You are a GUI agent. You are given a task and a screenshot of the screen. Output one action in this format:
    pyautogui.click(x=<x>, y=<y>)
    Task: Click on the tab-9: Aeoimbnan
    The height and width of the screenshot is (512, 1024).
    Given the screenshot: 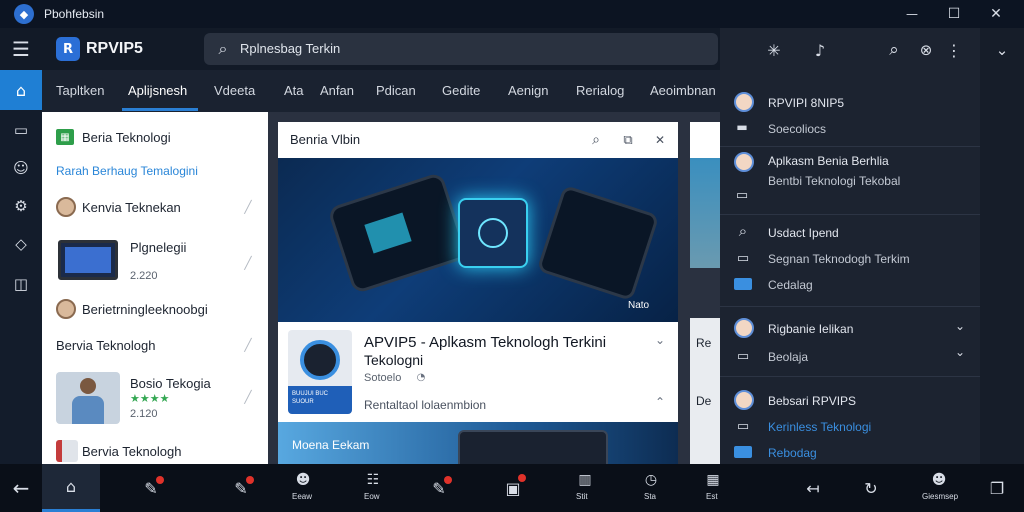 What is the action you would take?
    pyautogui.click(x=683, y=91)
    